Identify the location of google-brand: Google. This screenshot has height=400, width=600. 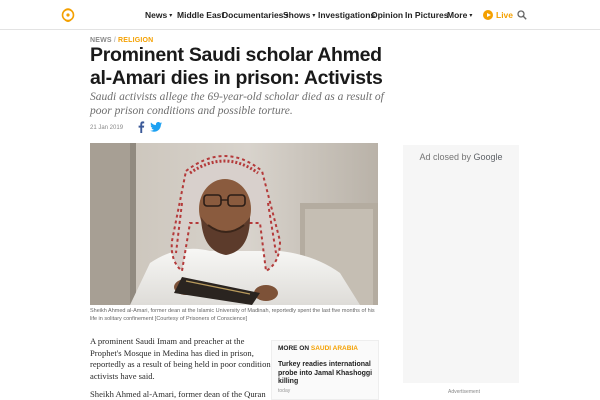
(488, 157).